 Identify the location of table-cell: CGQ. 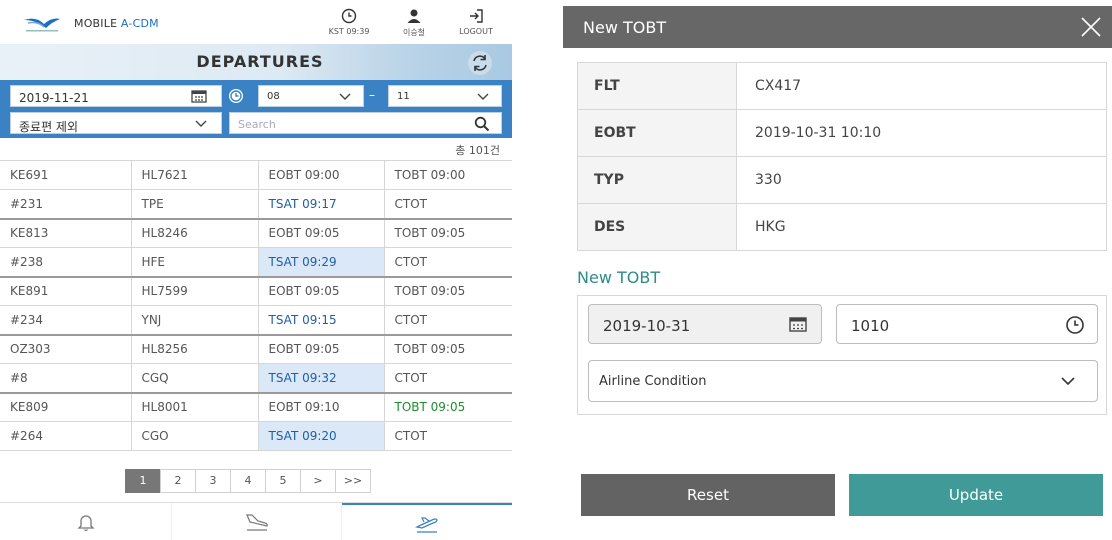
(194, 378).